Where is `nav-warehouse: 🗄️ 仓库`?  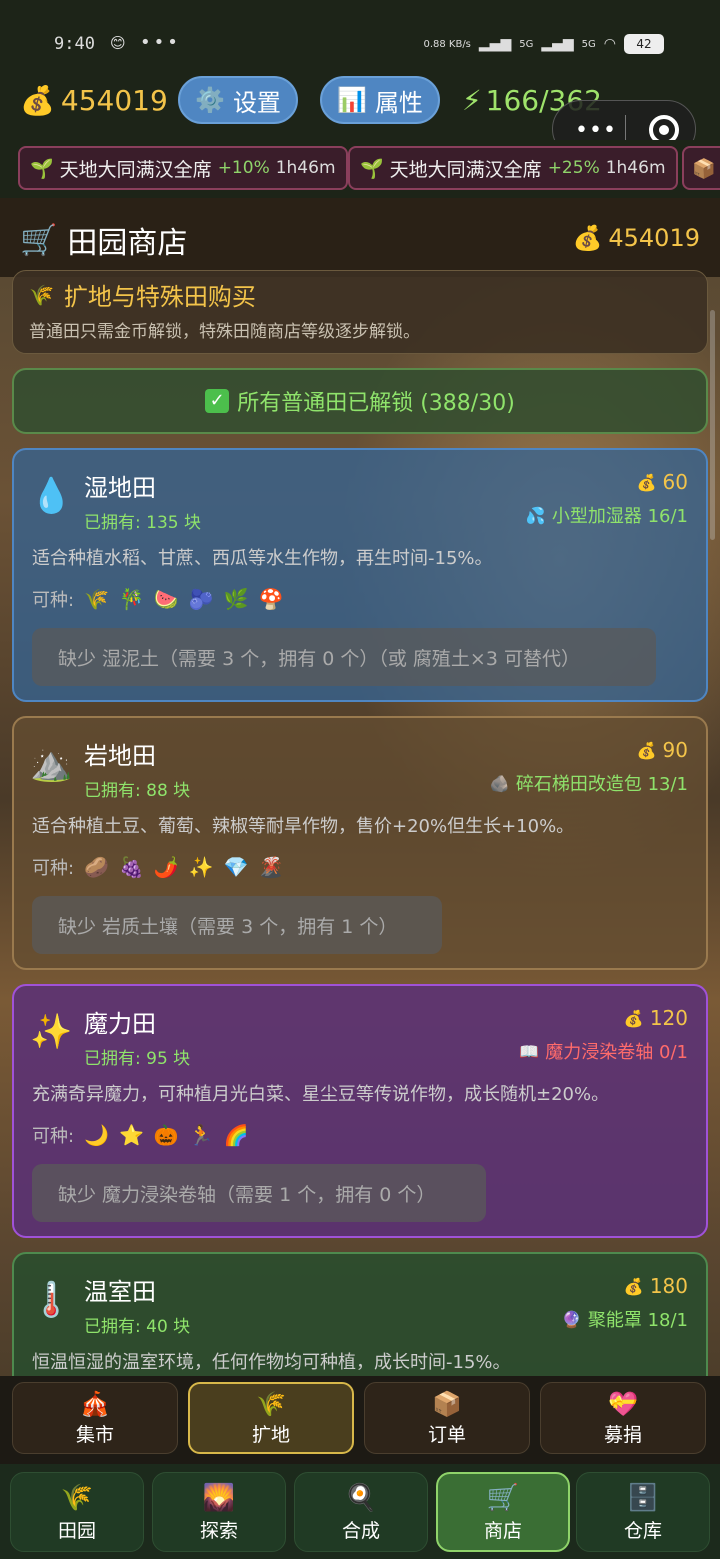
nav-warehouse: 🗄️ 仓库 is located at coordinates (643, 1512).